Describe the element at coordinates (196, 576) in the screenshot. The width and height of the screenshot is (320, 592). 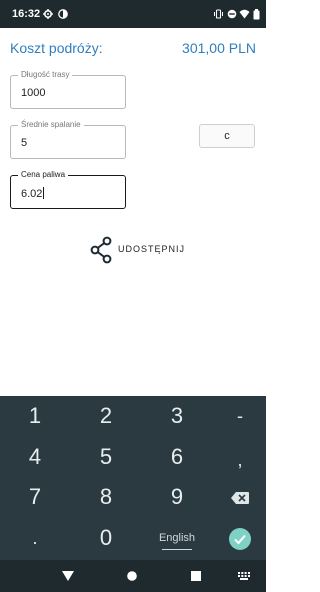
I see `recents-icon` at that location.